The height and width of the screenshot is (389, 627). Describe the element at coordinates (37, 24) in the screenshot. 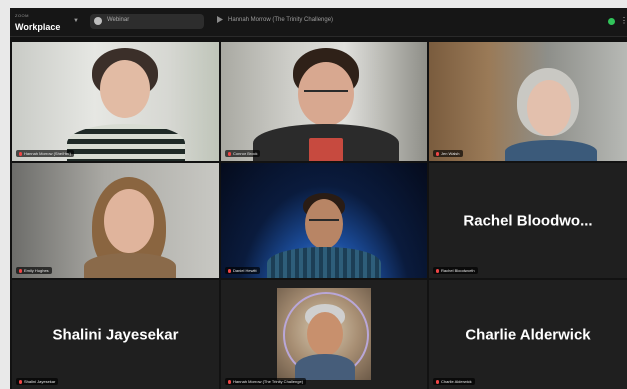

I see `brand-logo: ZOOM Workplace` at that location.